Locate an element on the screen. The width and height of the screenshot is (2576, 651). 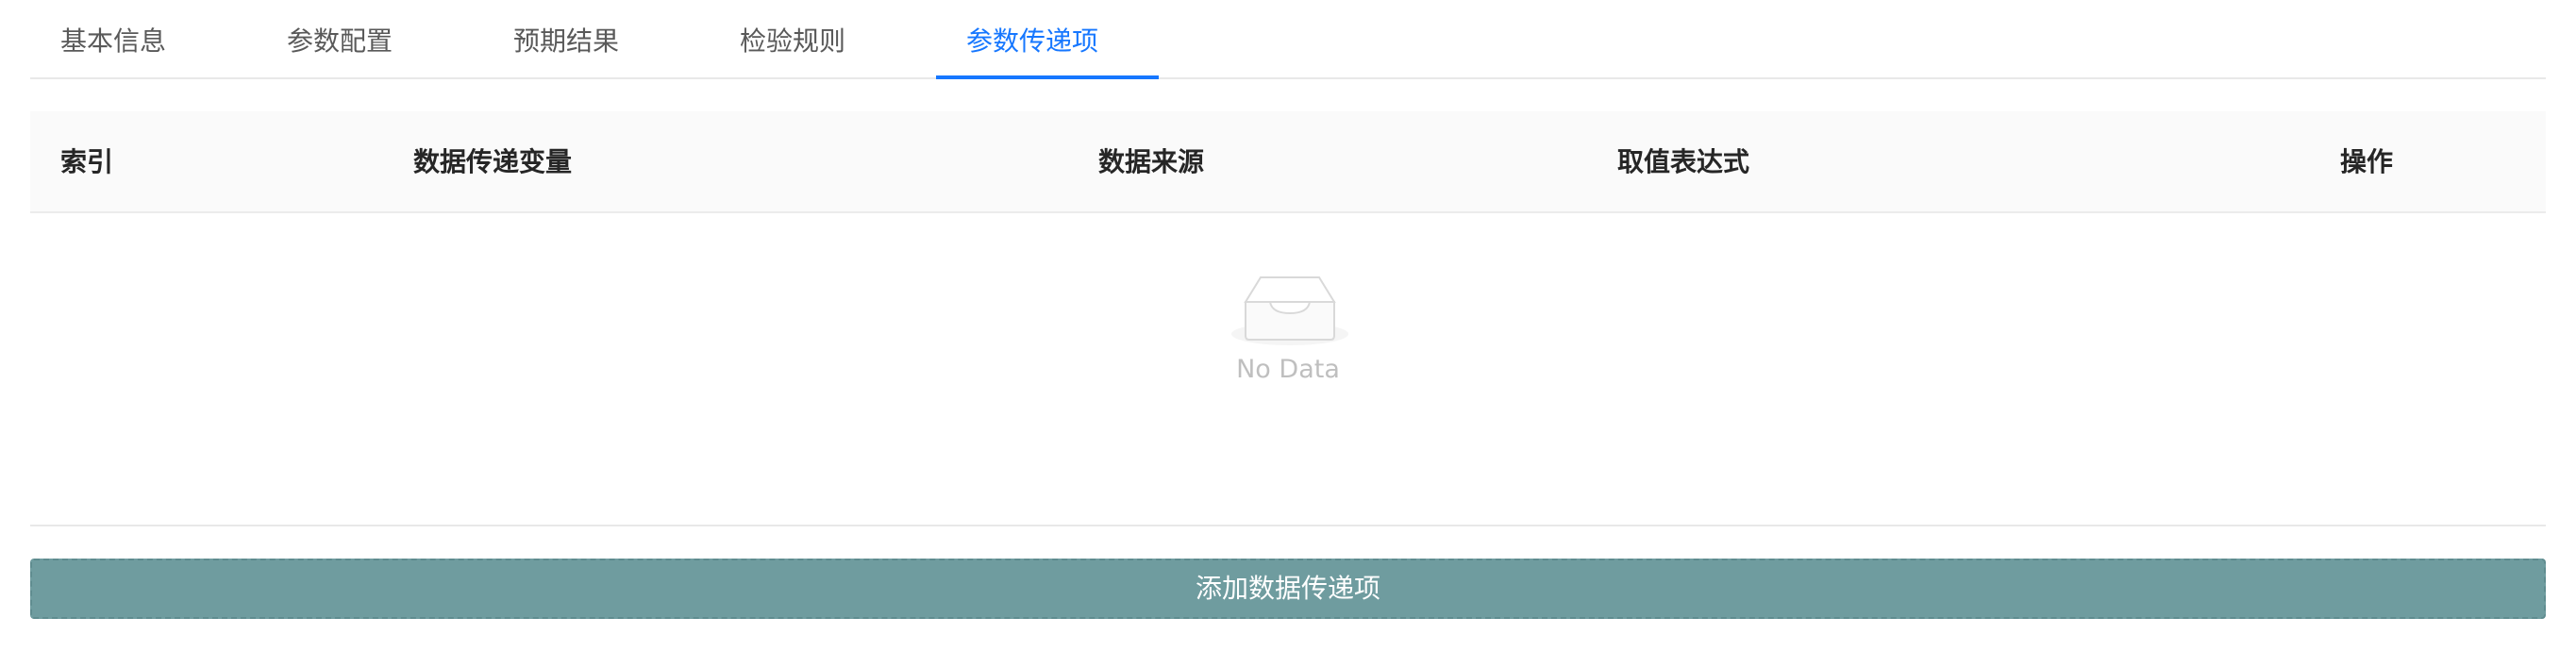
column-header-index: 索引 is located at coordinates (87, 162).